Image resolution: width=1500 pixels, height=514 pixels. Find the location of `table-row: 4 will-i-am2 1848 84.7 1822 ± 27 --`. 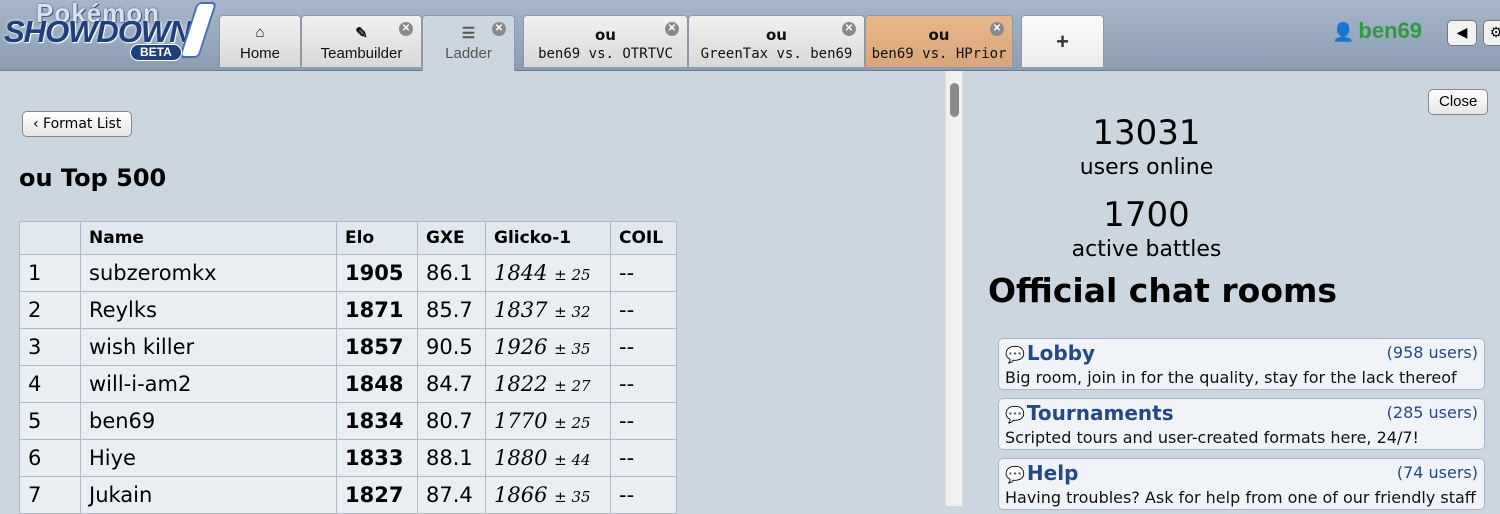

table-row: 4 will-i-am2 1848 84.7 1822 ± 27 -- is located at coordinates (348, 384).